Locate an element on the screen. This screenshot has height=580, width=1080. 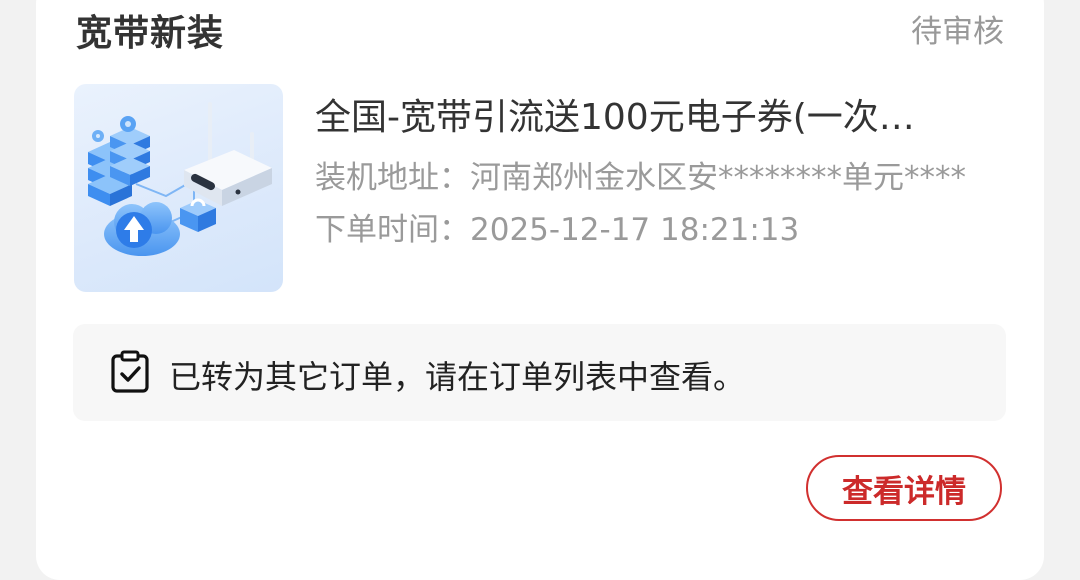
clipboard-check-icon is located at coordinates (130, 371).